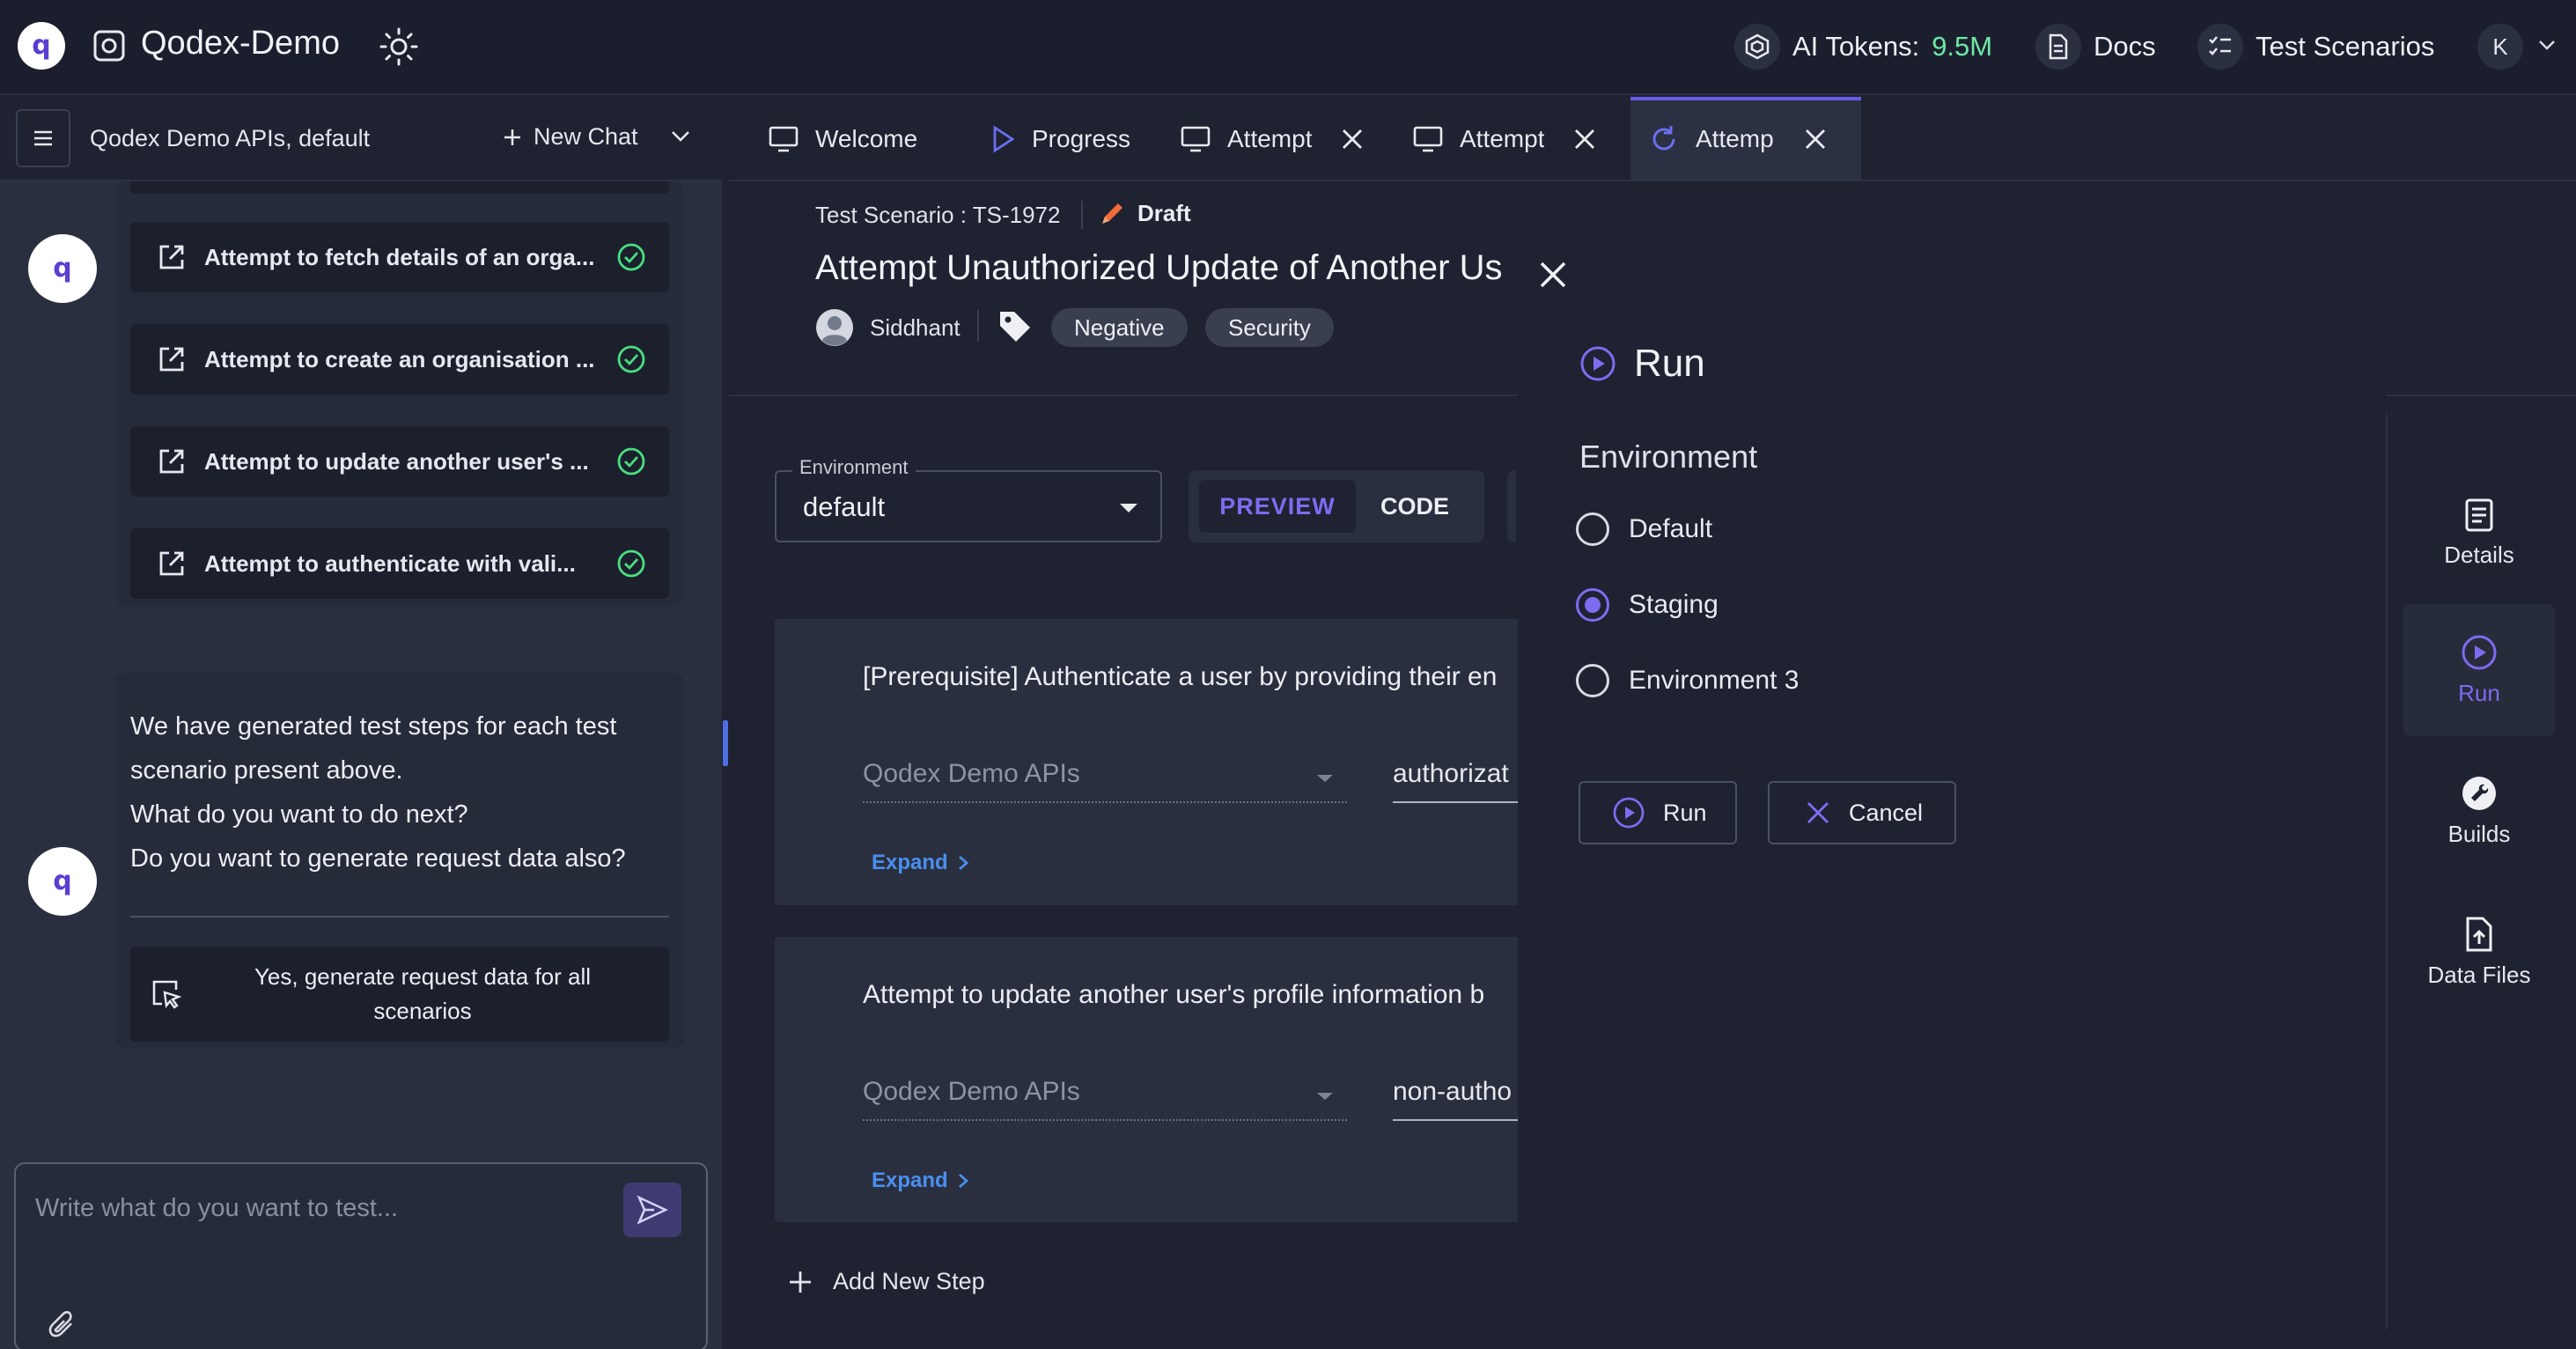  Describe the element at coordinates (1112, 213) in the screenshot. I see `pencil-icon` at that location.